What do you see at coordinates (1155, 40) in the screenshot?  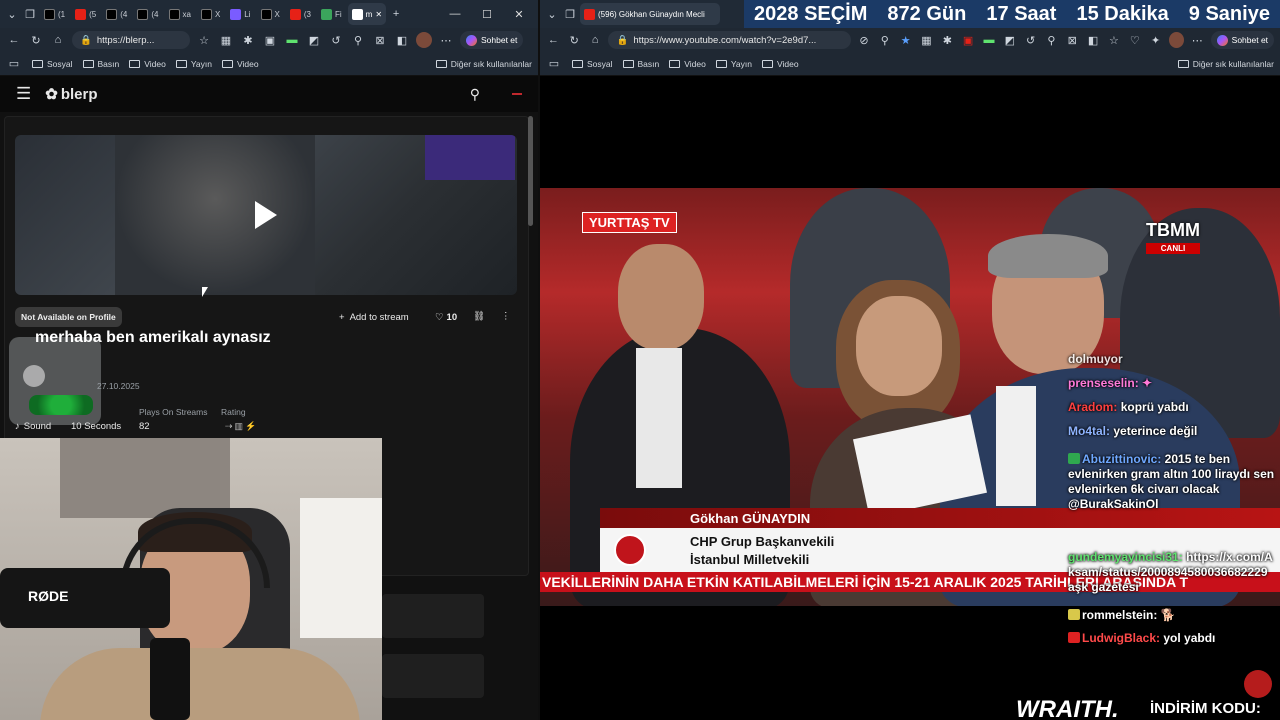 I see `extensions-puzzle-icon: ✦` at bounding box center [1155, 40].